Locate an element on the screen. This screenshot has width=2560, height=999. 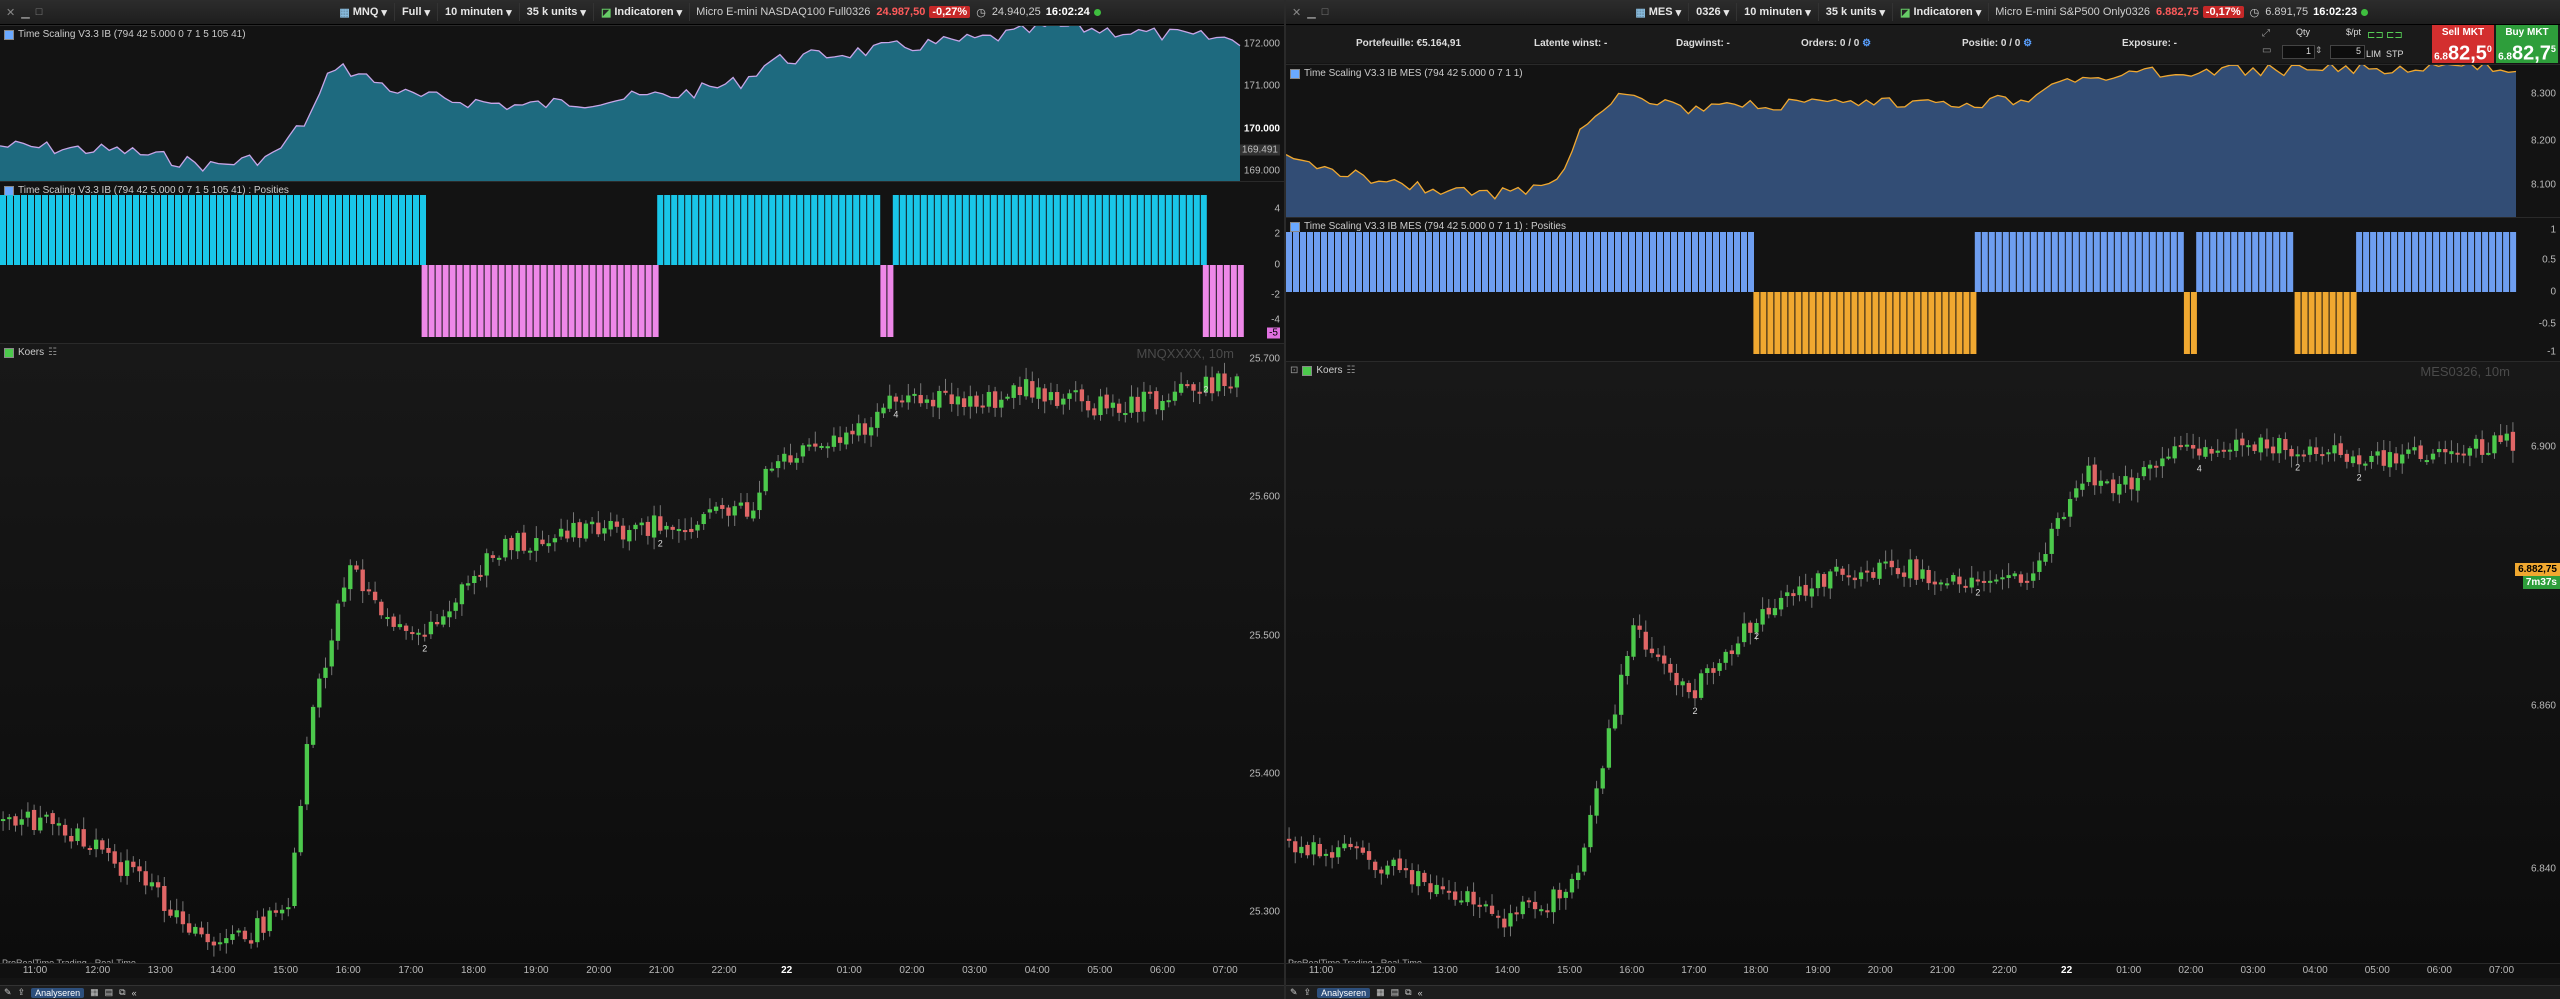
pt-input: 5 is located at coordinates (2347, 52).